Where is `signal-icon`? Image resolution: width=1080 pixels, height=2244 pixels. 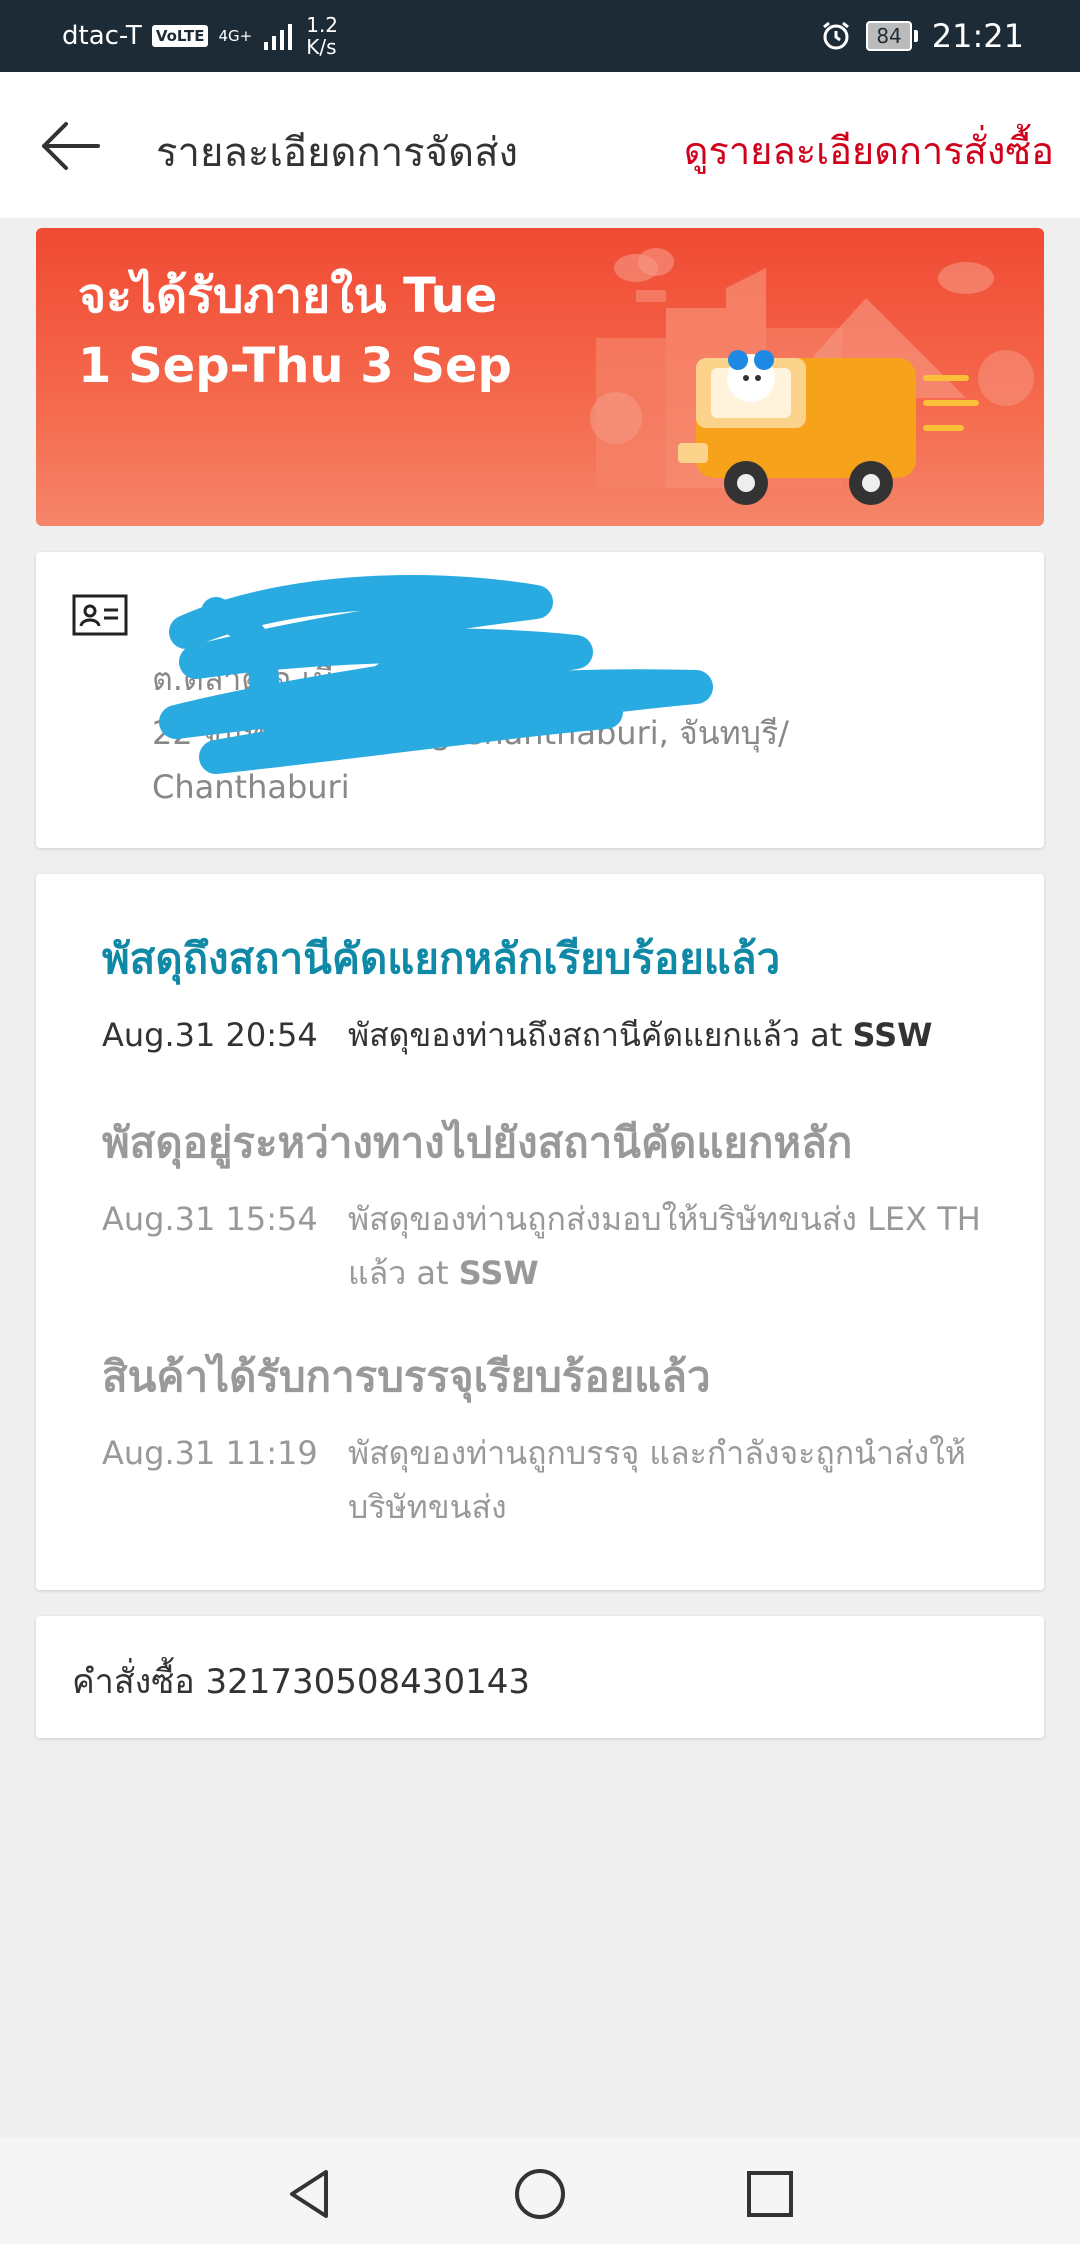
signal-icon is located at coordinates (278, 37).